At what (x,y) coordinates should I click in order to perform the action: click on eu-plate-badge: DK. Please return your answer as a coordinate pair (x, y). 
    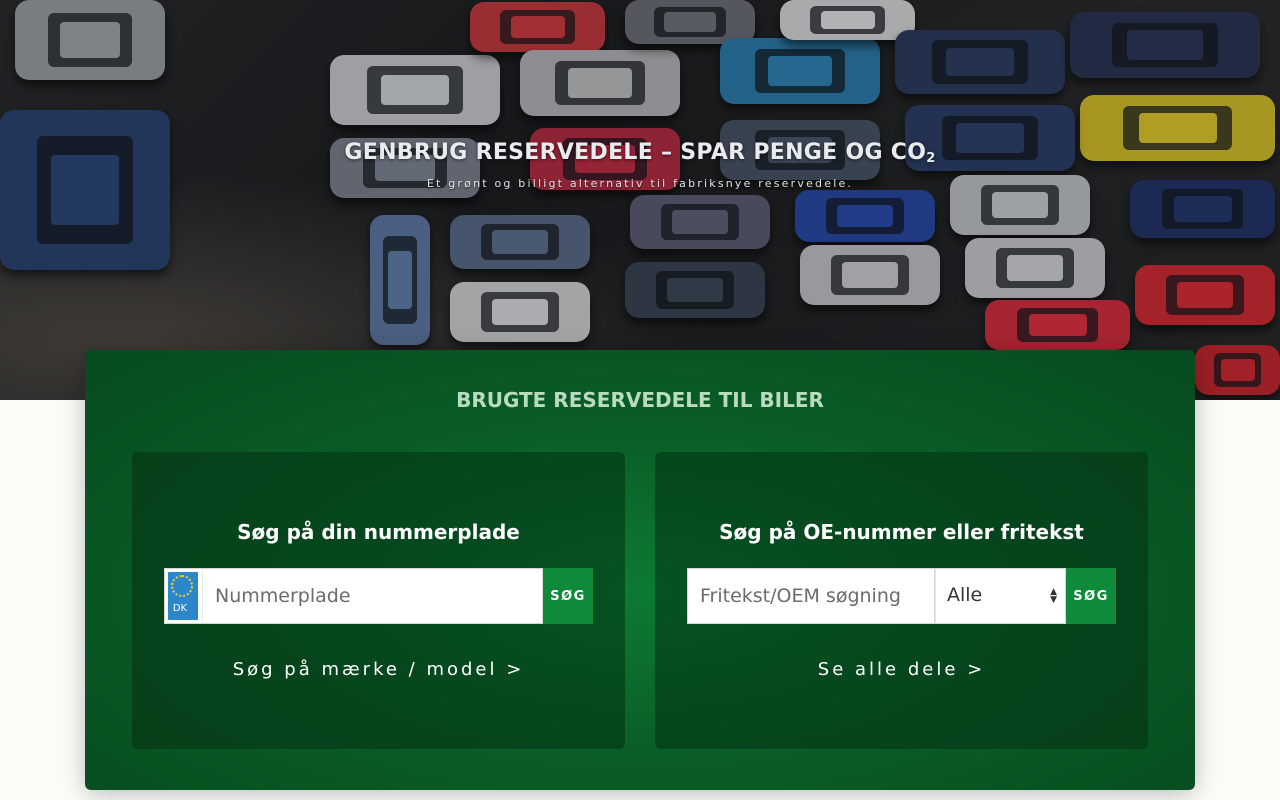
    Looking at the image, I should click on (183, 596).